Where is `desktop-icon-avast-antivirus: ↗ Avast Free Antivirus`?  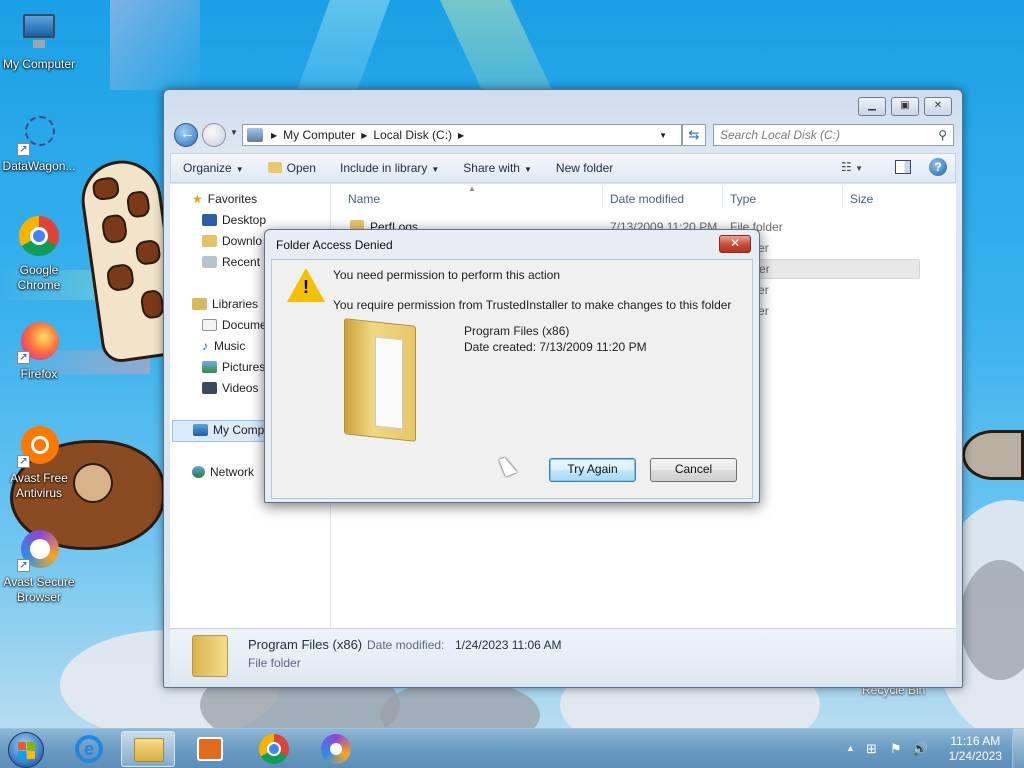
desktop-icon-avast-antivirus: ↗ Avast Free Antivirus is located at coordinates (39, 462).